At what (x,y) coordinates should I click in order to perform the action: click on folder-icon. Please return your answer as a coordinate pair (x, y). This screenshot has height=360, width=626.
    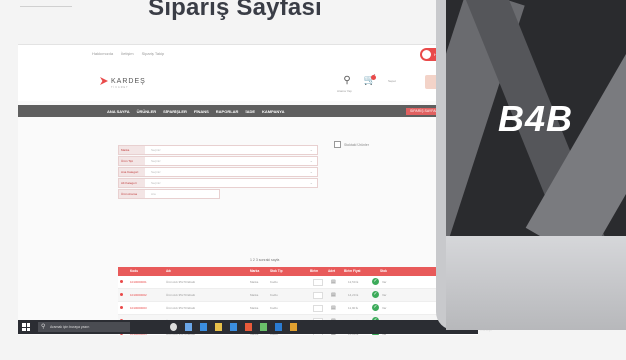
    Looking at the image, I should click on (218, 327).